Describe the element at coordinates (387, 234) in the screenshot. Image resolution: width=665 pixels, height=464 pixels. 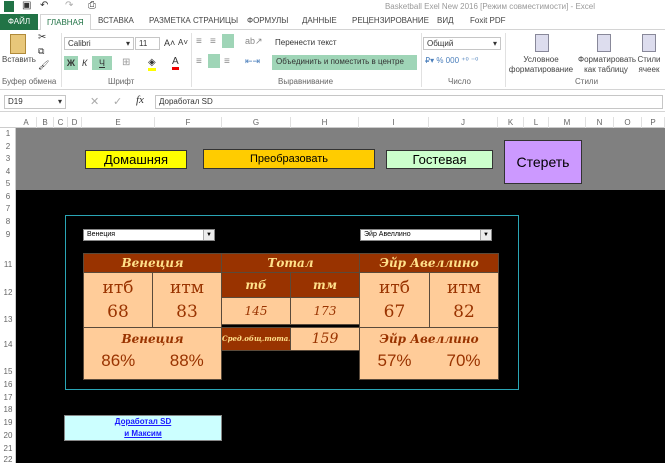
I see `guest-team-value: Эйр Авеллино` at that location.